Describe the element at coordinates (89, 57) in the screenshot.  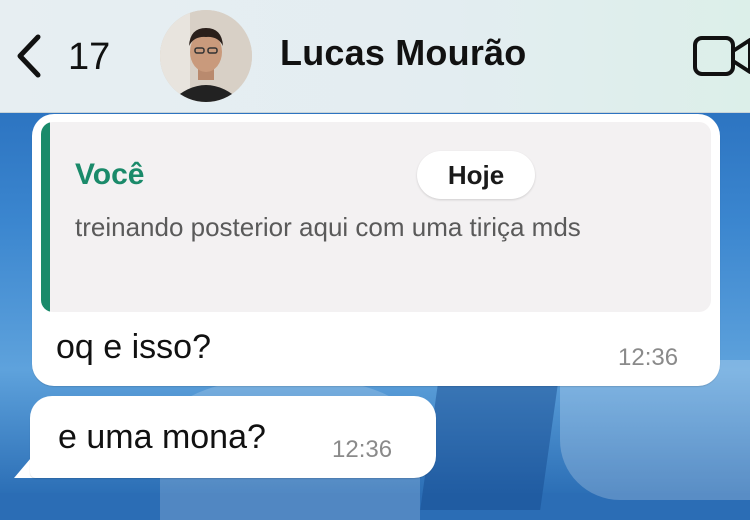
I see `unread-count: 17` at that location.